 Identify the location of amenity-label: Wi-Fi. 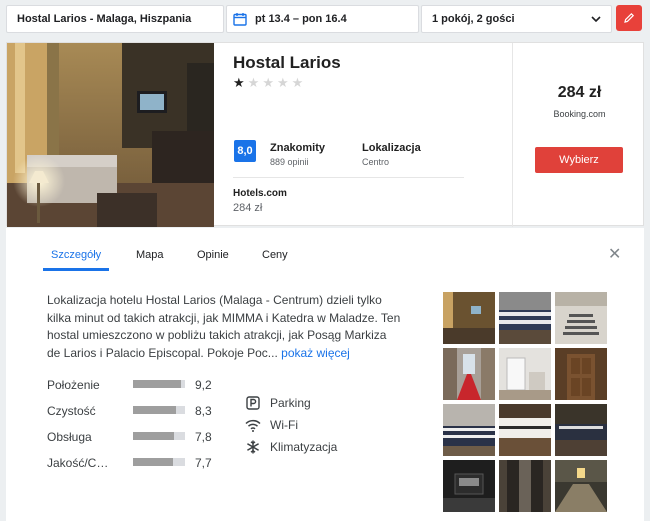
(284, 425).